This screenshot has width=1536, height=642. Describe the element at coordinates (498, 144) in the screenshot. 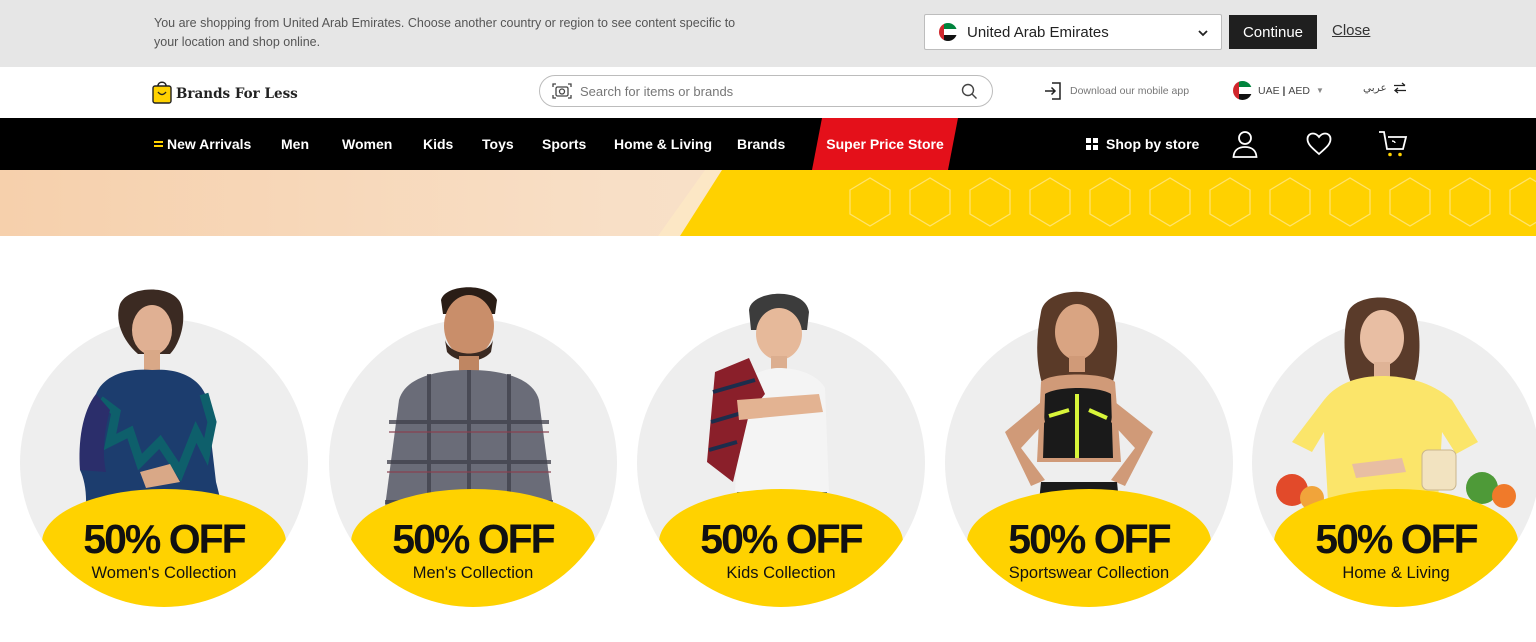

I see `nav-item-toys: Toys` at that location.